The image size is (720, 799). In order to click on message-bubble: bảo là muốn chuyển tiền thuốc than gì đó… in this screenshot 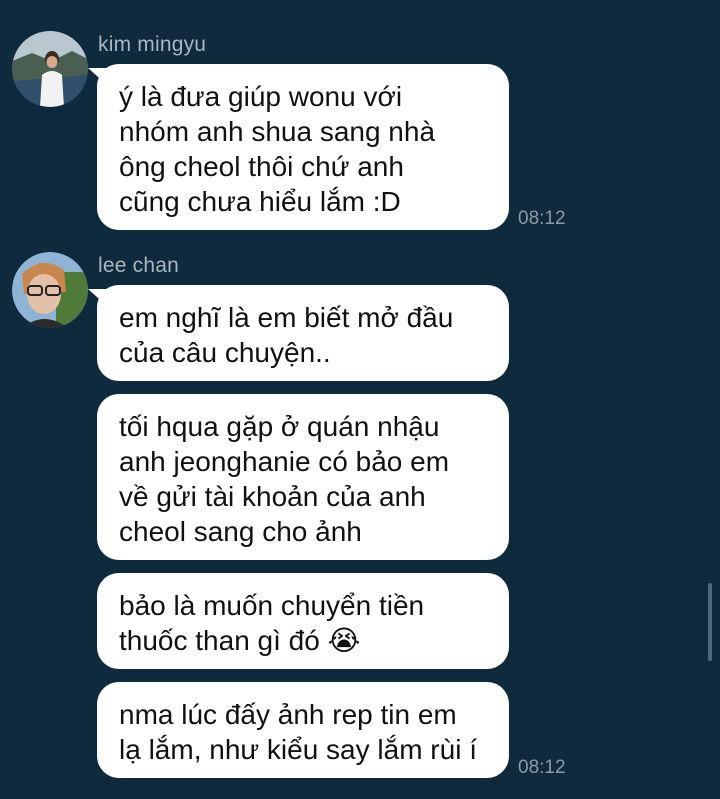, I will do `click(303, 621)`.